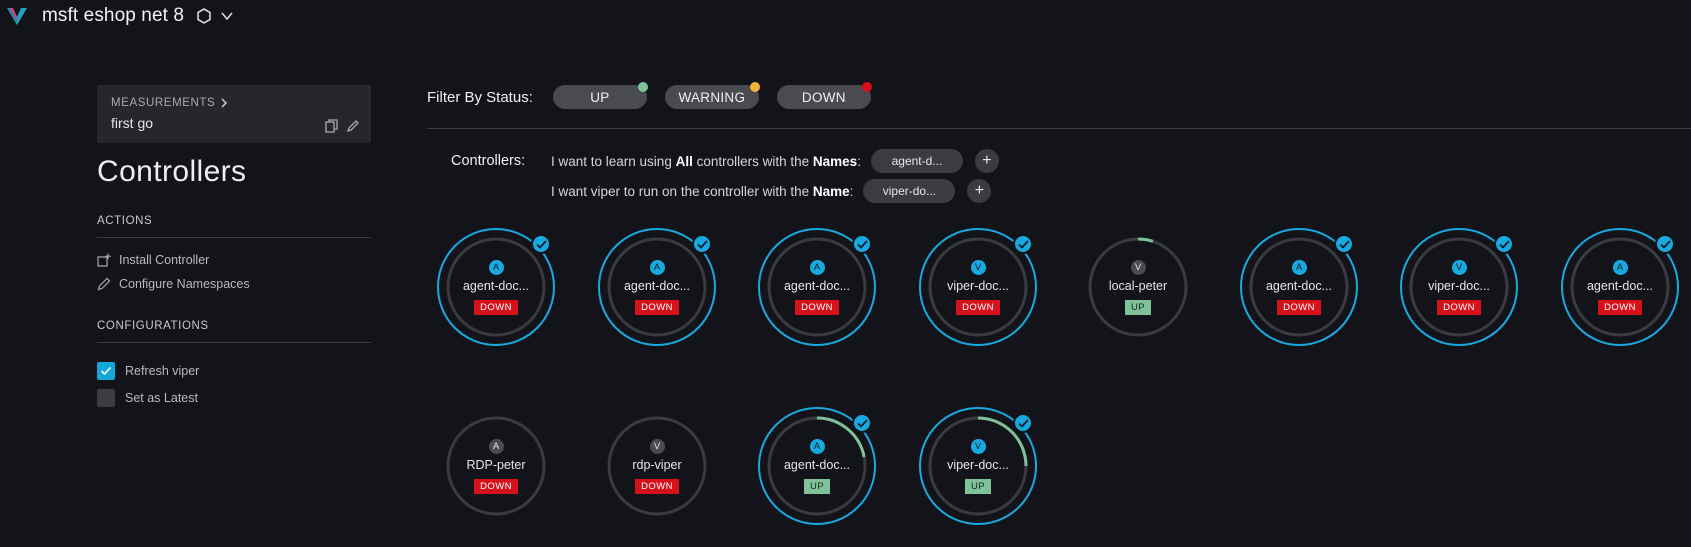 The image size is (1691, 547). Describe the element at coordinates (352, 126) in the screenshot. I see `pencil-icon` at that location.